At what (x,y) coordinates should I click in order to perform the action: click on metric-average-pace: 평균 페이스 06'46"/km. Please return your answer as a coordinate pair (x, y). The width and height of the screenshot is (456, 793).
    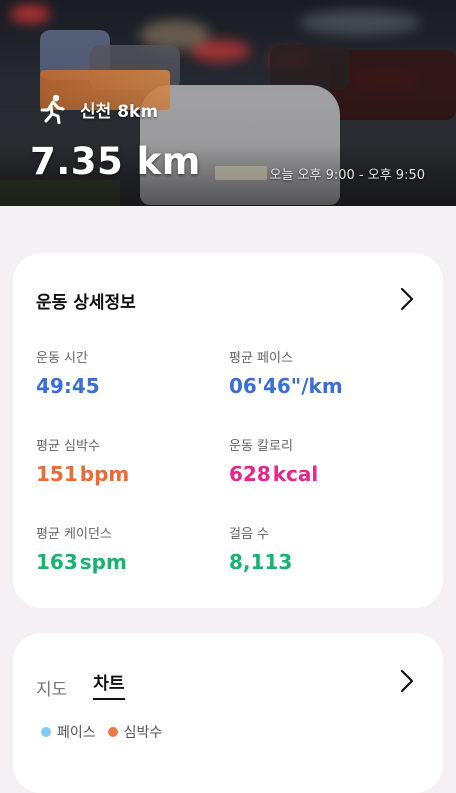
    Looking at the image, I should click on (286, 372).